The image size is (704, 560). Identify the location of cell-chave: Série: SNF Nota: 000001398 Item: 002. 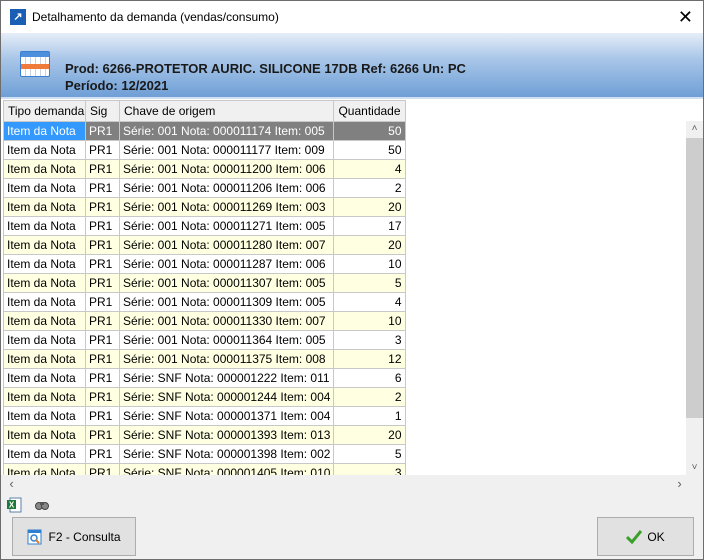
(226, 454).